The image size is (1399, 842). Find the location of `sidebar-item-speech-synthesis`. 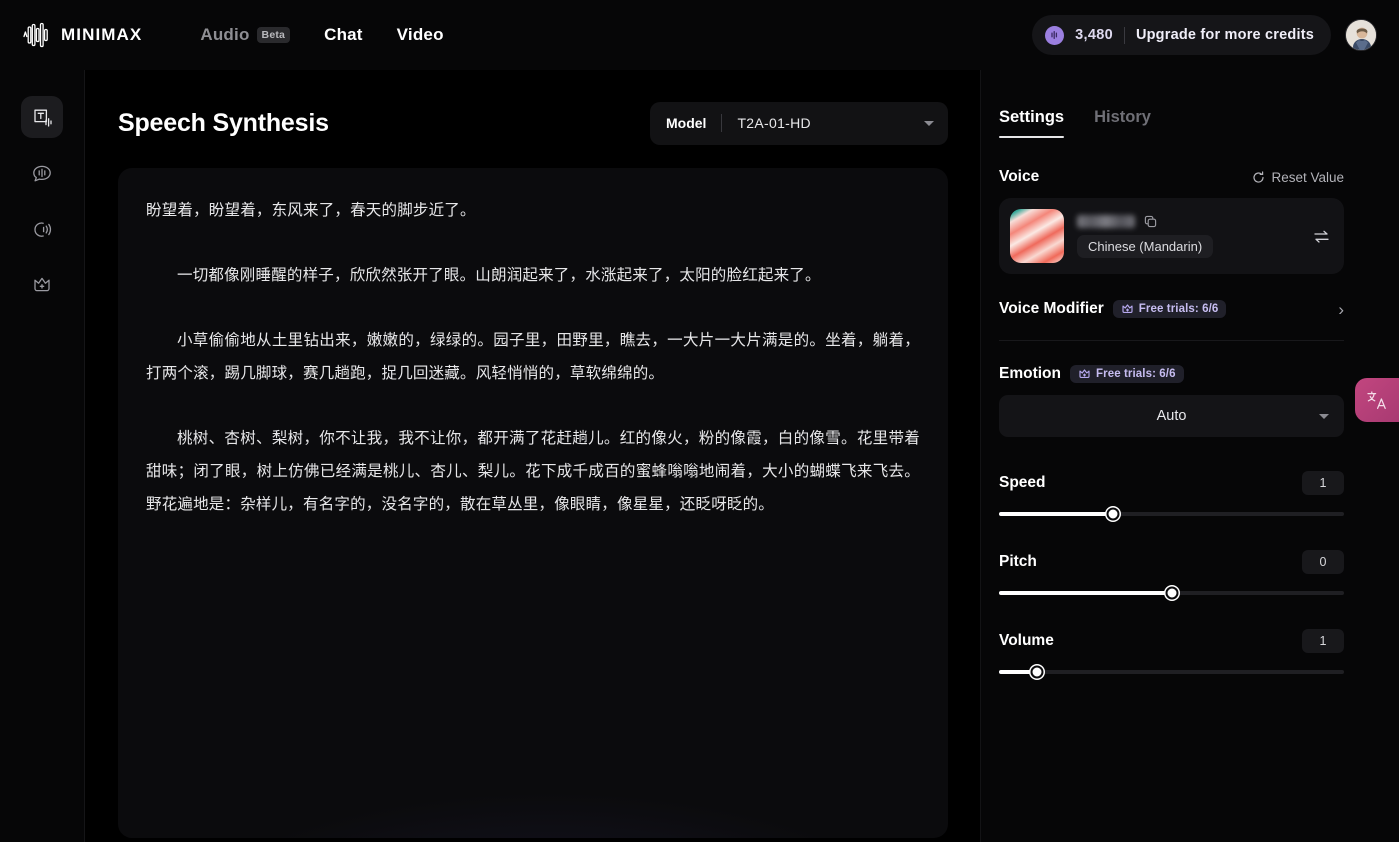

sidebar-item-speech-synthesis is located at coordinates (42, 117).